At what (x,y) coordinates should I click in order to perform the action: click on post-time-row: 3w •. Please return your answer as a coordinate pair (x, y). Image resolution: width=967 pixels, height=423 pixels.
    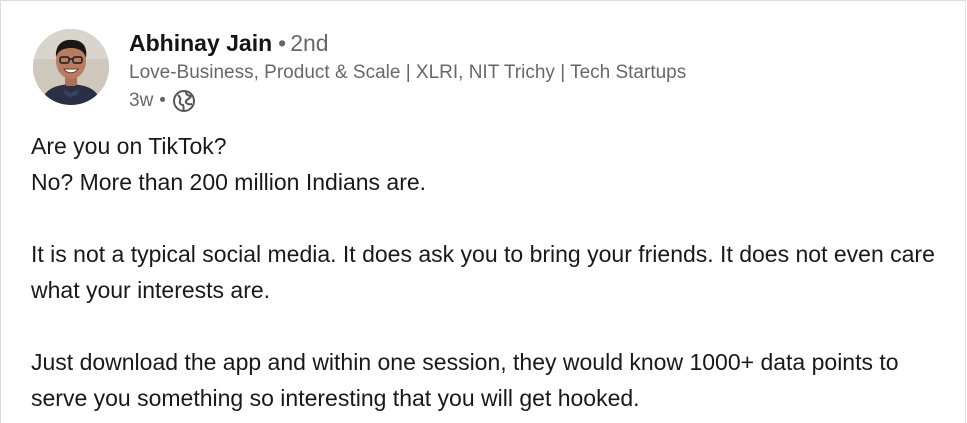
    Looking at the image, I should click on (162, 101).